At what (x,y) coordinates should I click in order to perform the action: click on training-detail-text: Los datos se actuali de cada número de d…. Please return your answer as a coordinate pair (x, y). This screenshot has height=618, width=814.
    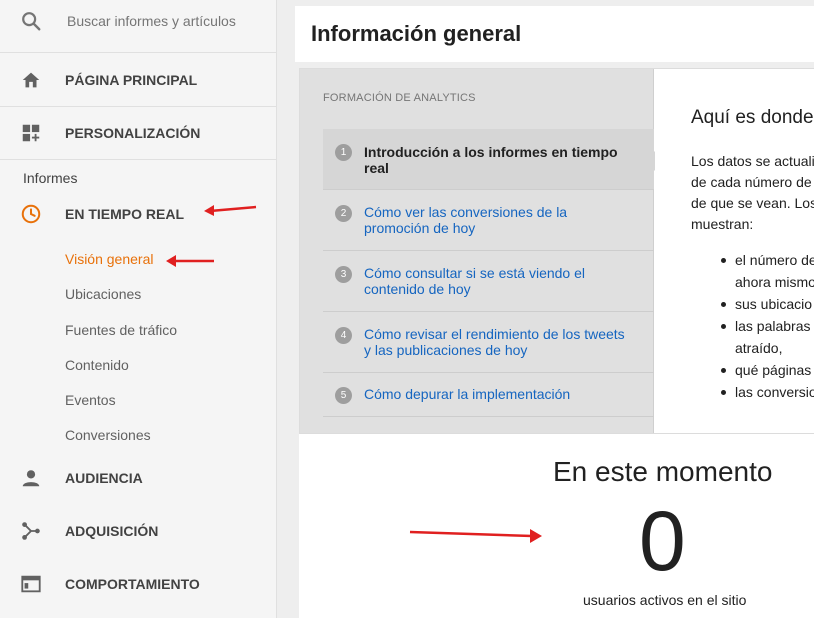
    Looking at the image, I should click on (752, 192).